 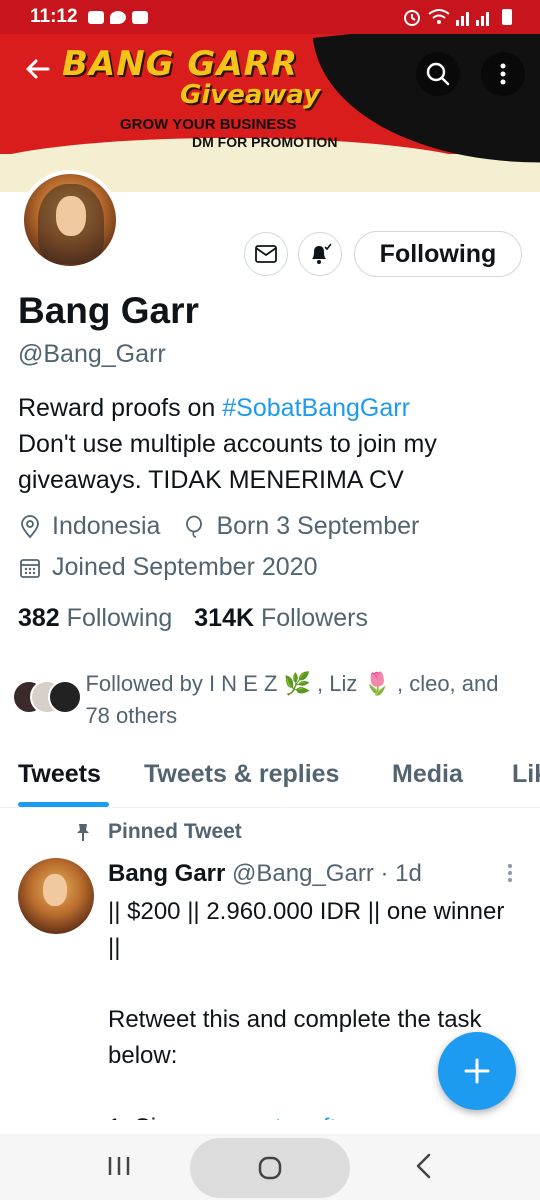 What do you see at coordinates (108, 310) in the screenshot?
I see `profile-name: Bang Garr` at bounding box center [108, 310].